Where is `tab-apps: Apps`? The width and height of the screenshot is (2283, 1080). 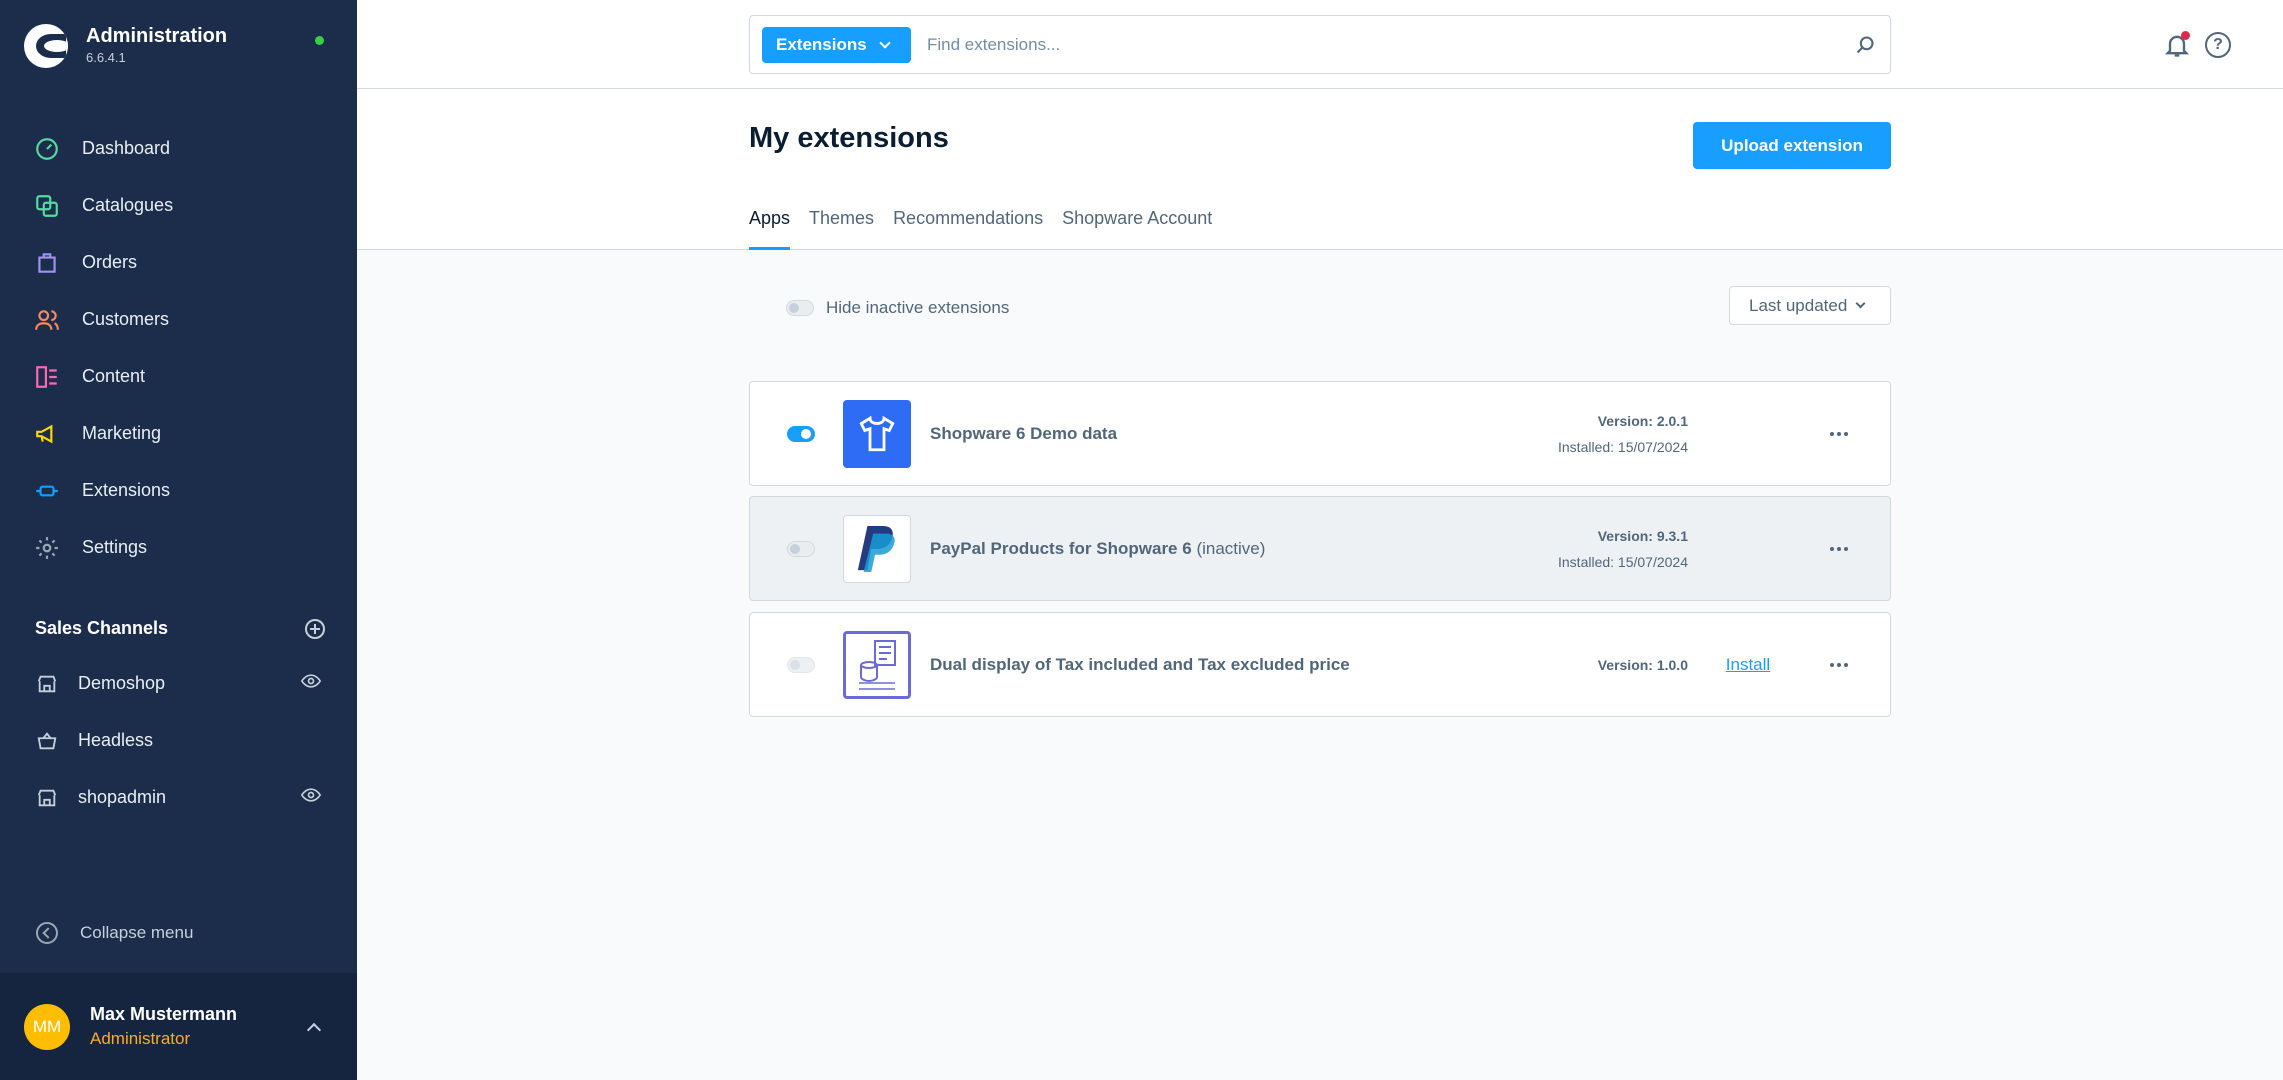
tab-apps: Apps is located at coordinates (770, 227).